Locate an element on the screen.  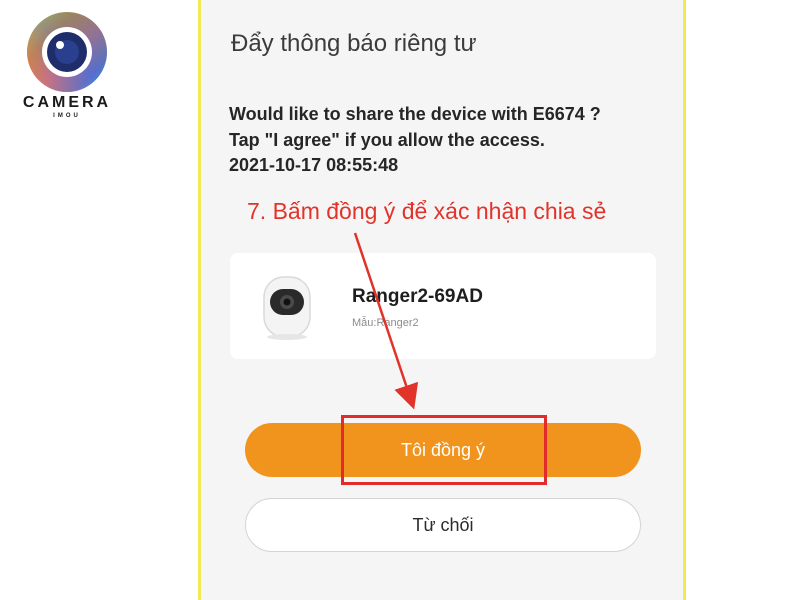
camera-logo-icon is located at coordinates (67, 52).